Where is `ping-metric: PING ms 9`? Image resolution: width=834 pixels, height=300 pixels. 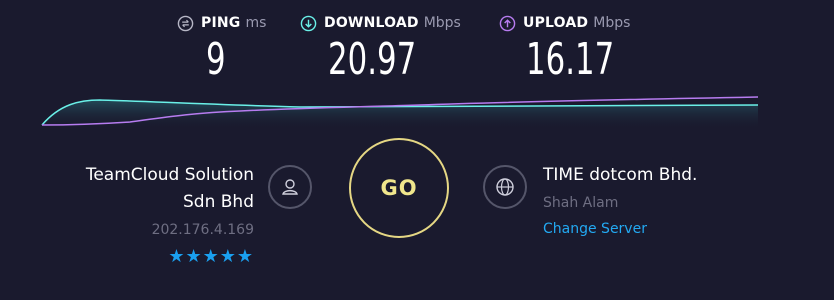
ping-metric: PING ms 9 is located at coordinates (222, 48).